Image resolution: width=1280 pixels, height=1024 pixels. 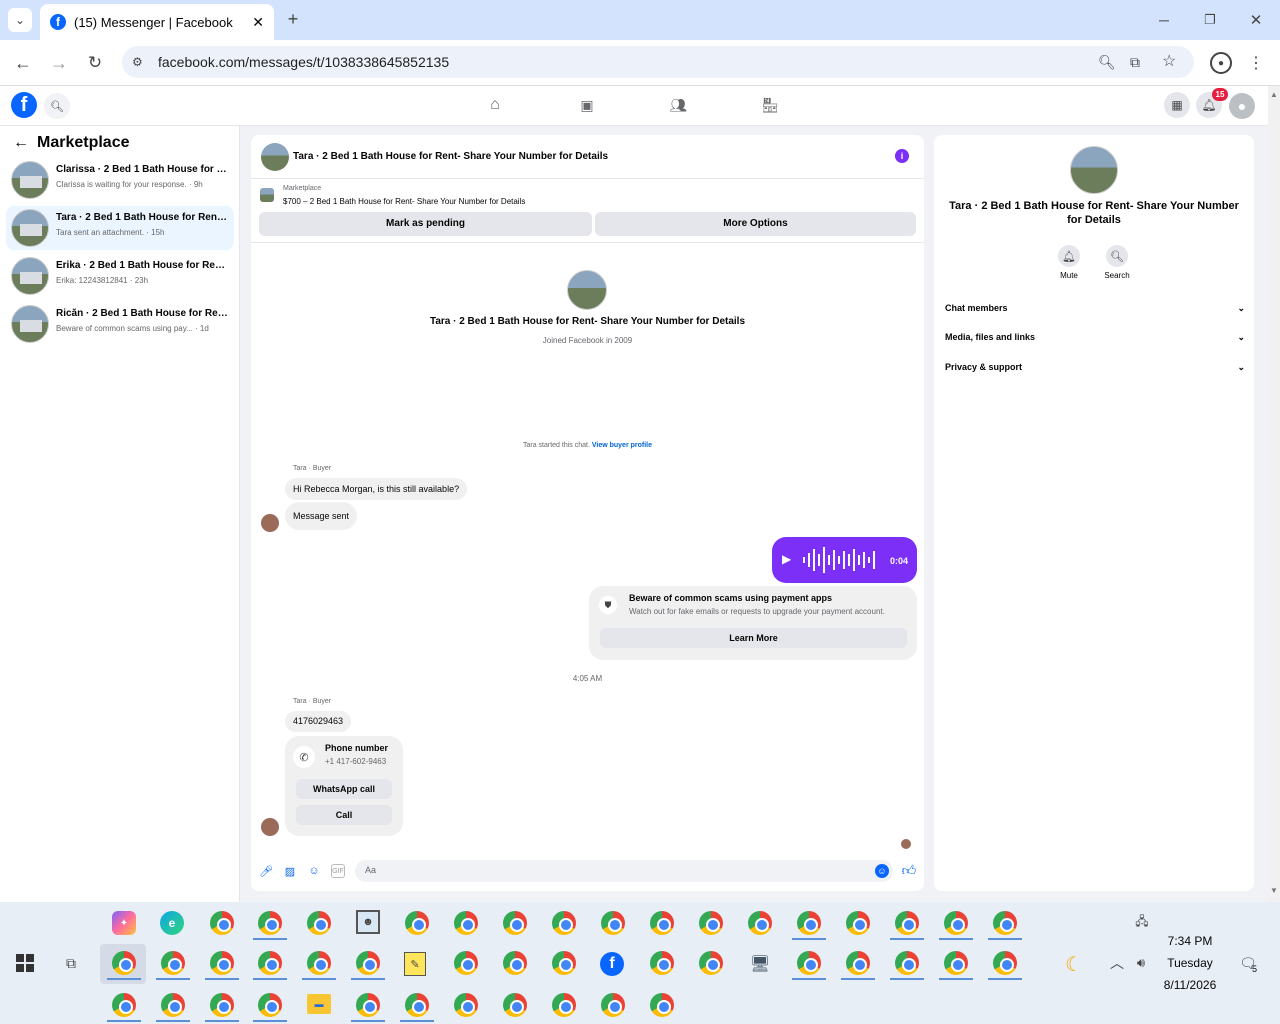 I want to click on bookmark-star-icon: ☆, so click(x=1169, y=62).